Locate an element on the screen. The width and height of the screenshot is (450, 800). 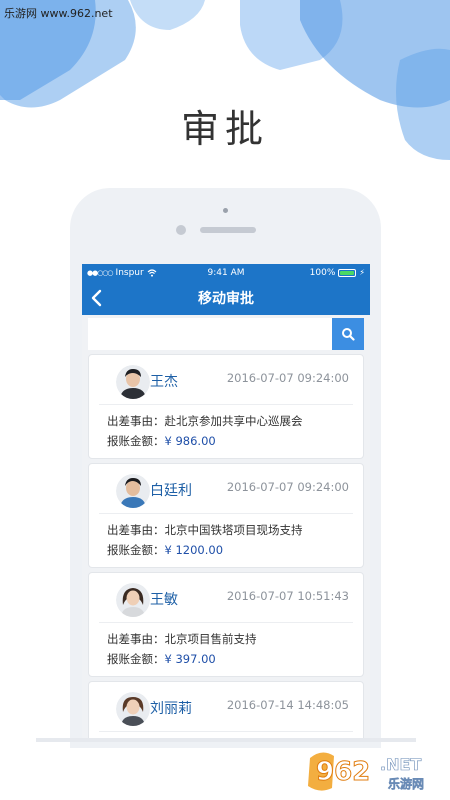
phone-sensor is located at coordinates (225, 210).